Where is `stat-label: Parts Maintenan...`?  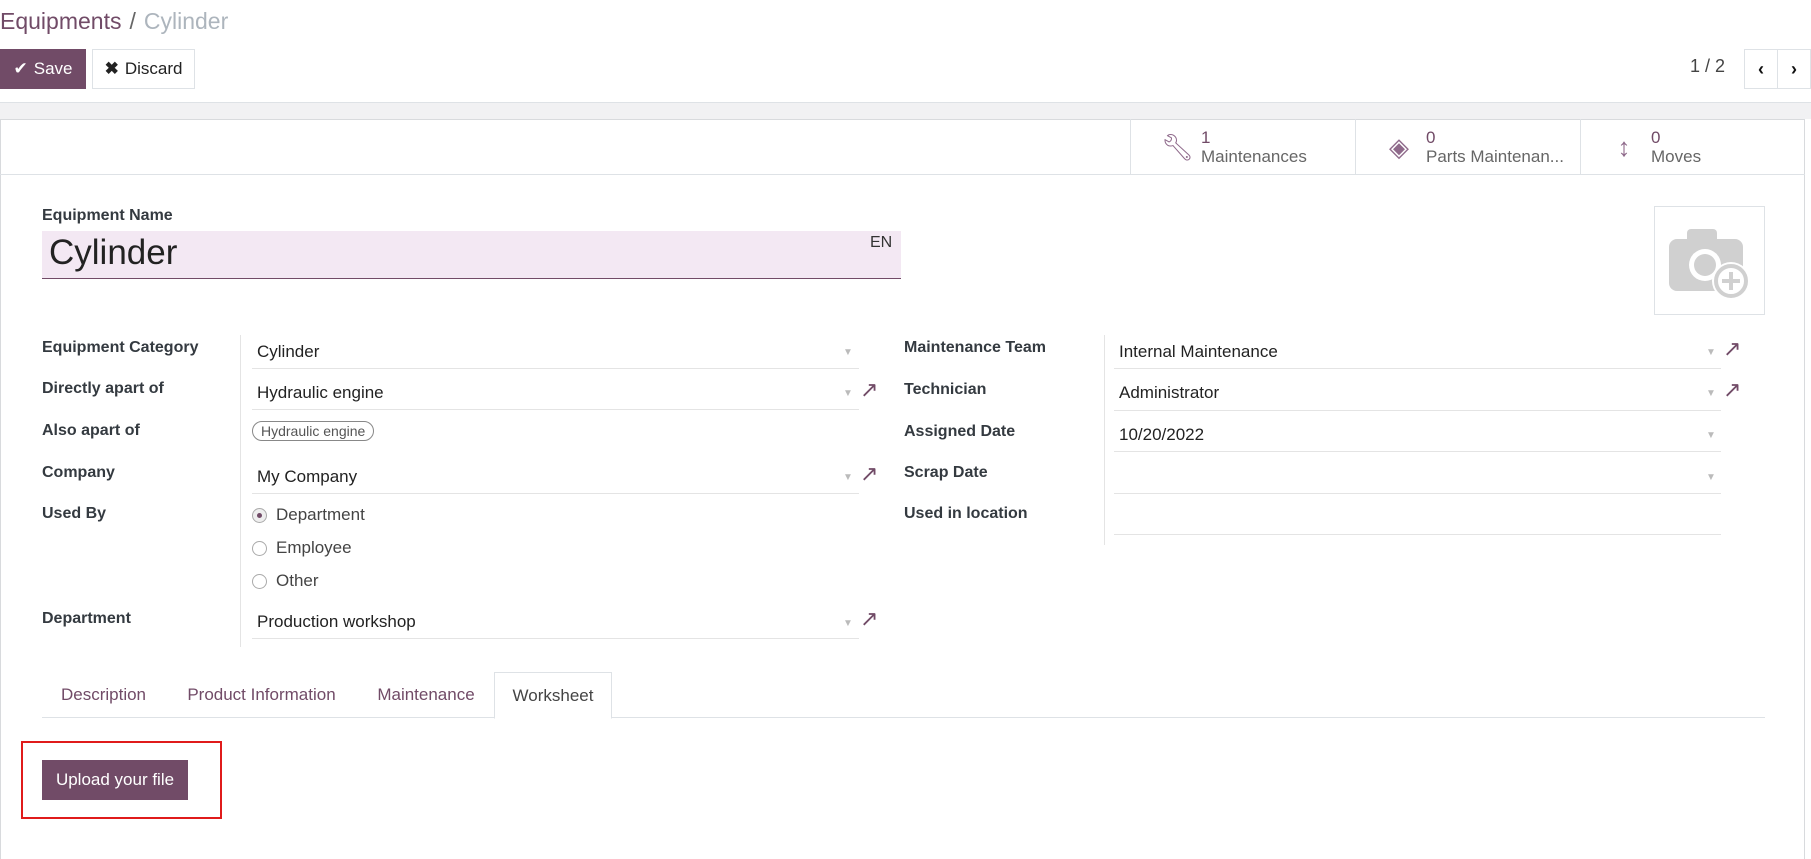
stat-label: Parts Maintenan... is located at coordinates (1495, 156).